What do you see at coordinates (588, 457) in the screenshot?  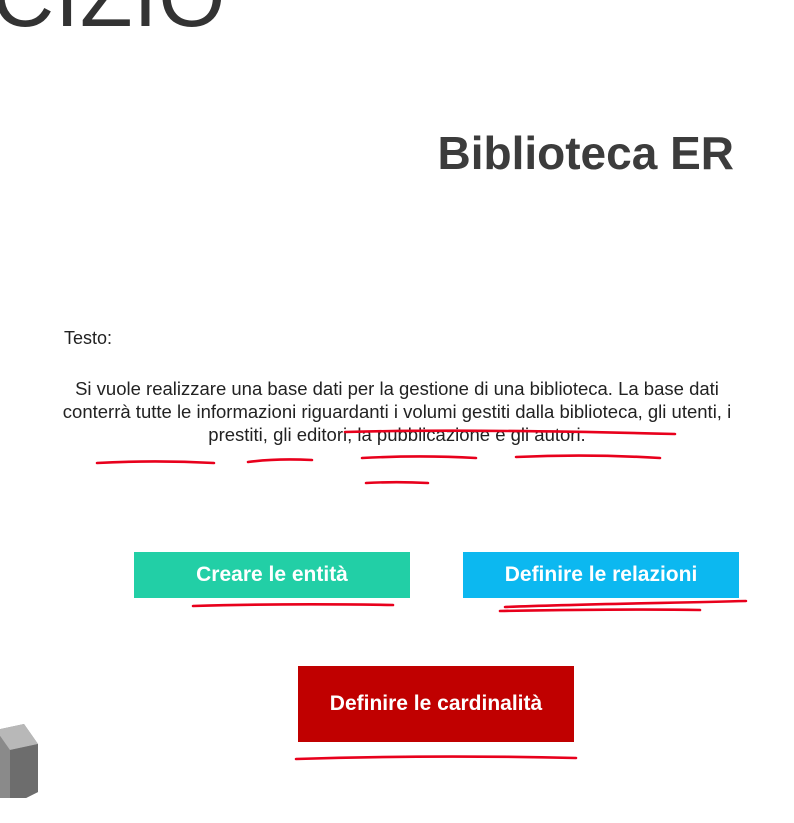 I see `underline-pubblicazione` at bounding box center [588, 457].